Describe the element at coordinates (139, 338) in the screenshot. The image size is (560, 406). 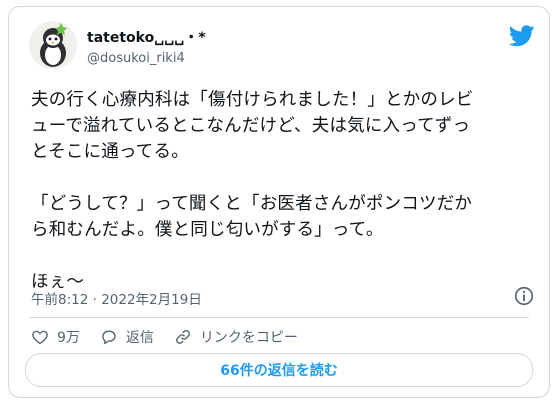
I see `reply-label: 返信` at that location.